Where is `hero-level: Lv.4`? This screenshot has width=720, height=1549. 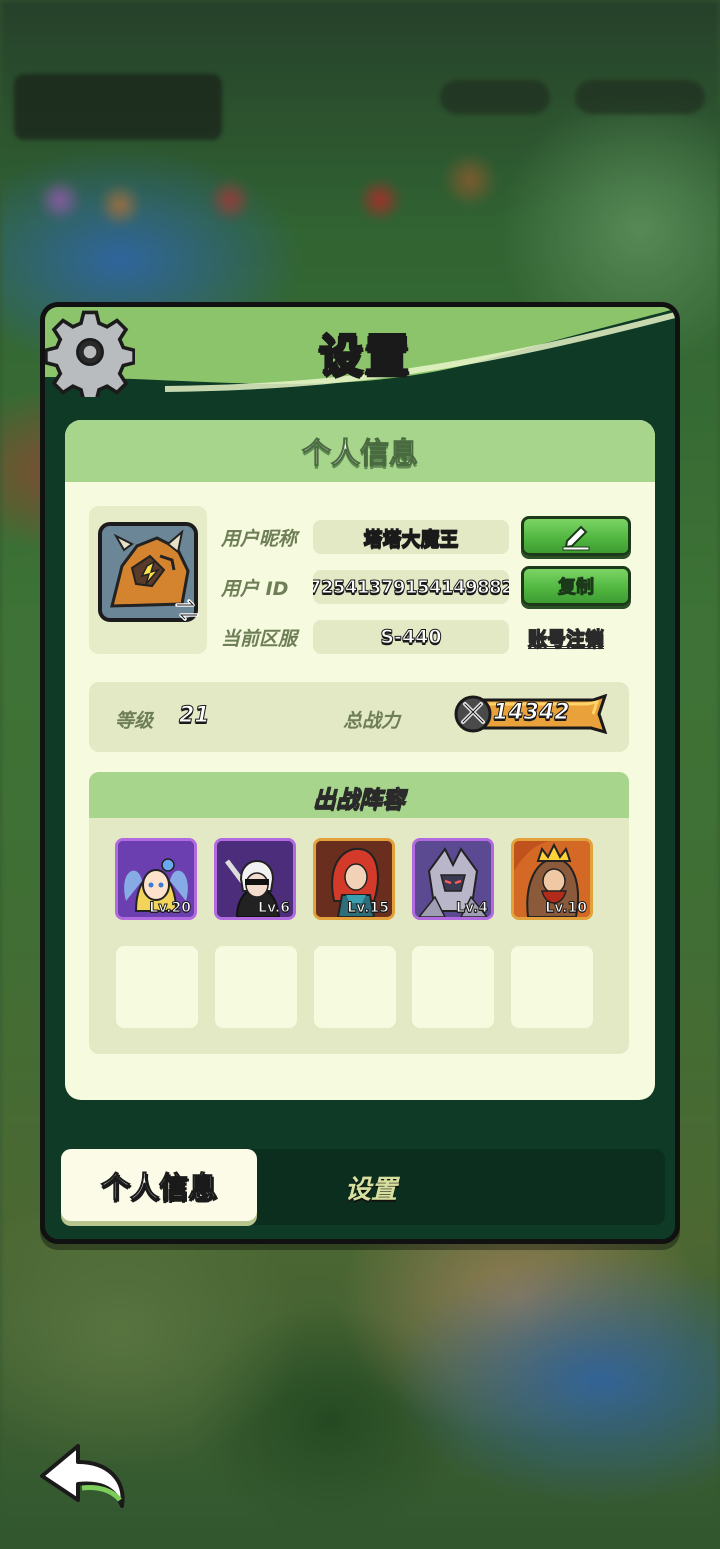 hero-level: Lv.4 is located at coordinates (472, 908).